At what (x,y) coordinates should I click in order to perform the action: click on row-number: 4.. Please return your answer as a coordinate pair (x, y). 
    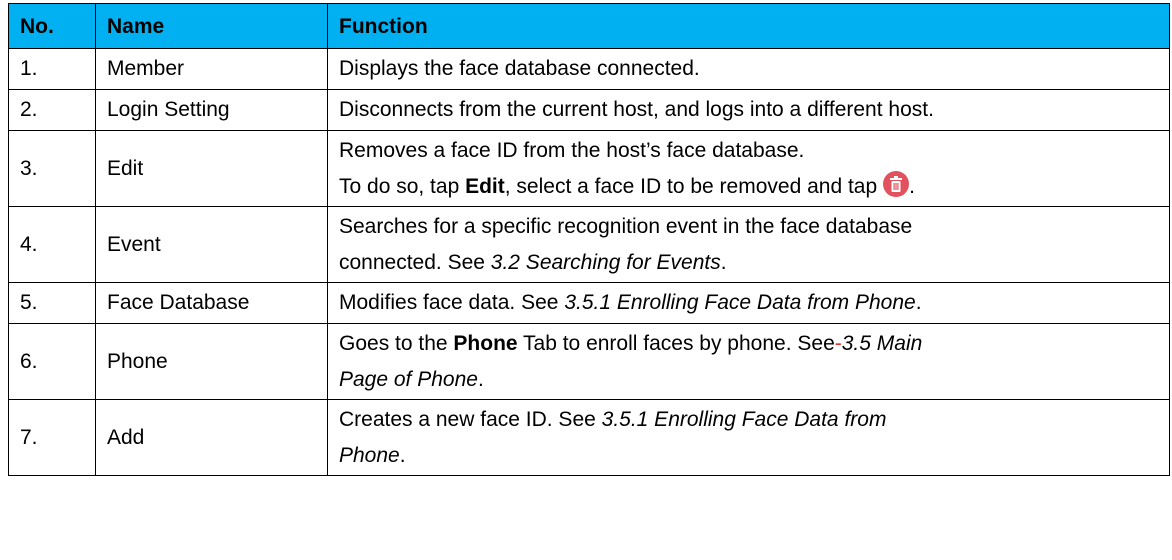
    Looking at the image, I should click on (52, 244).